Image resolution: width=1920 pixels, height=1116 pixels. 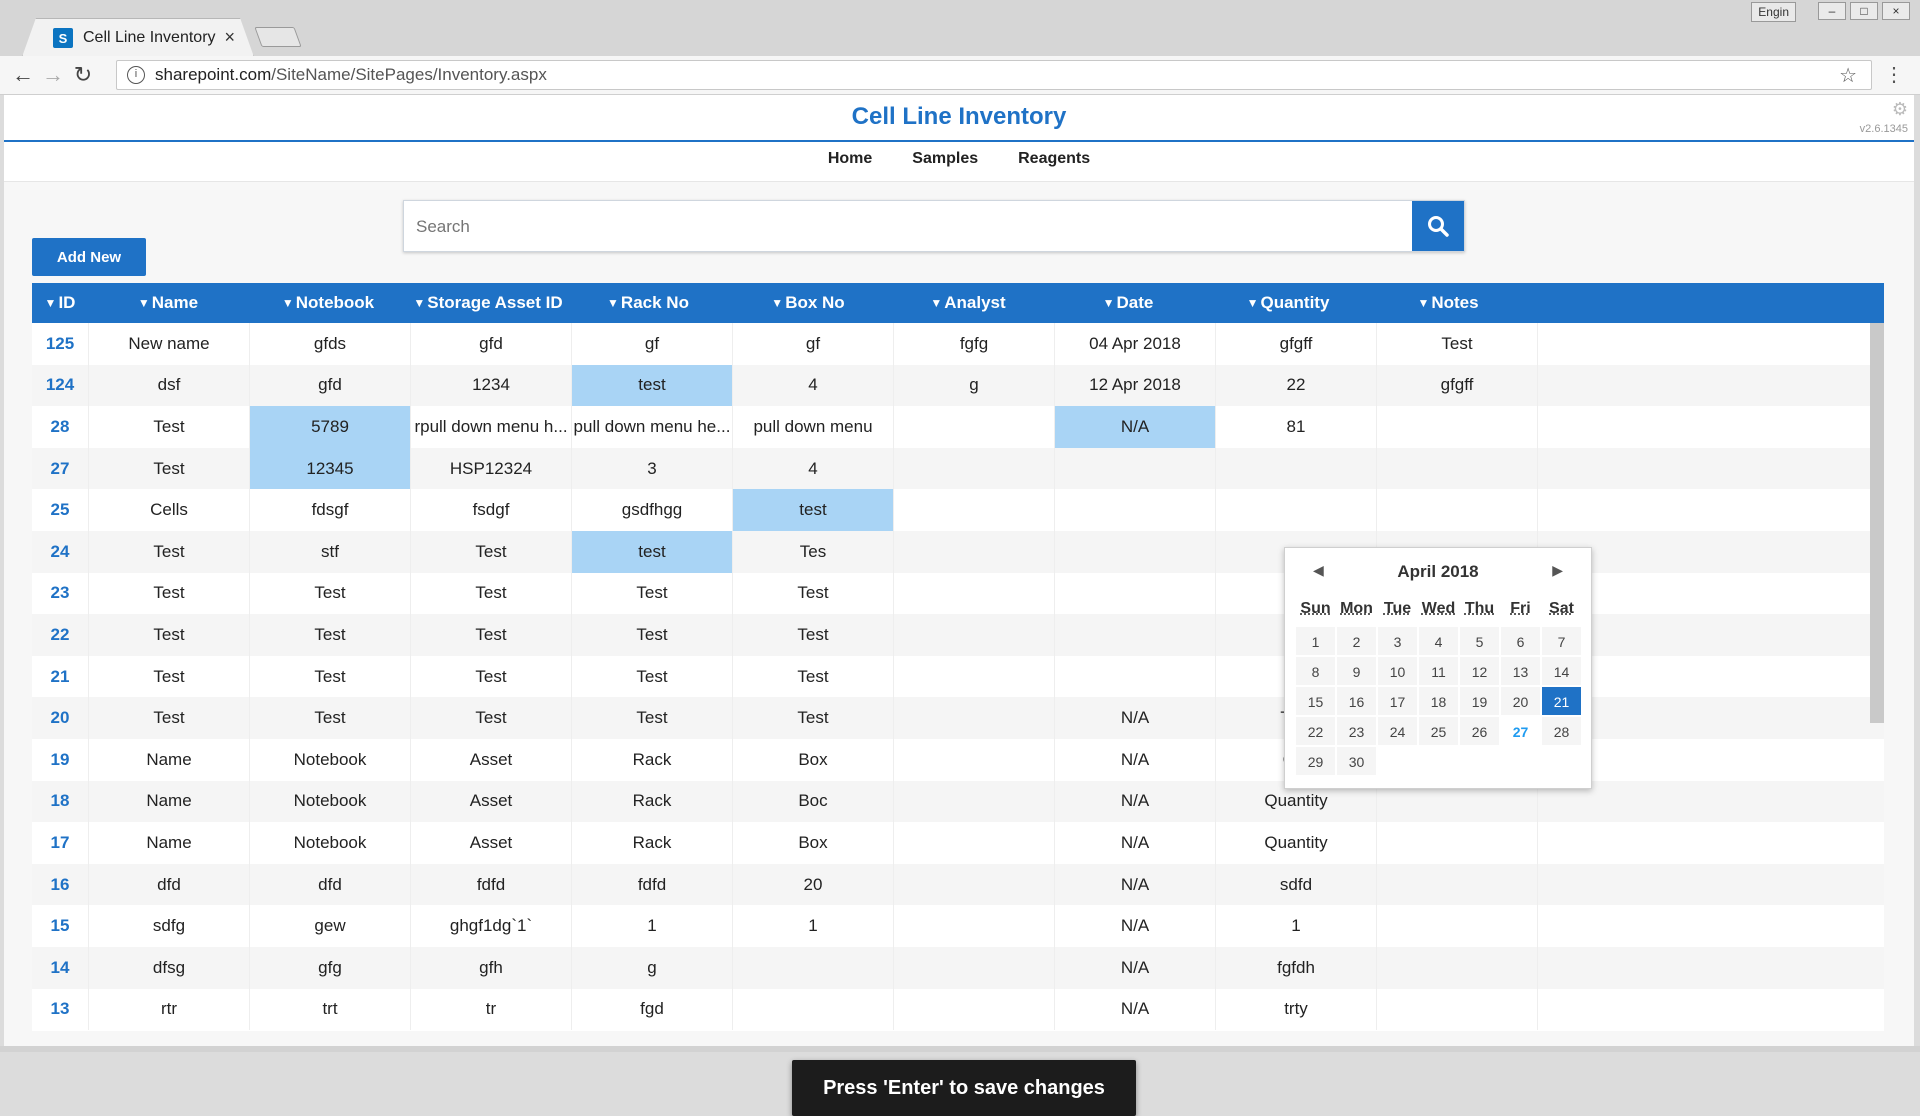 I want to click on grid-cell: pull down menu, so click(x=813, y=427).